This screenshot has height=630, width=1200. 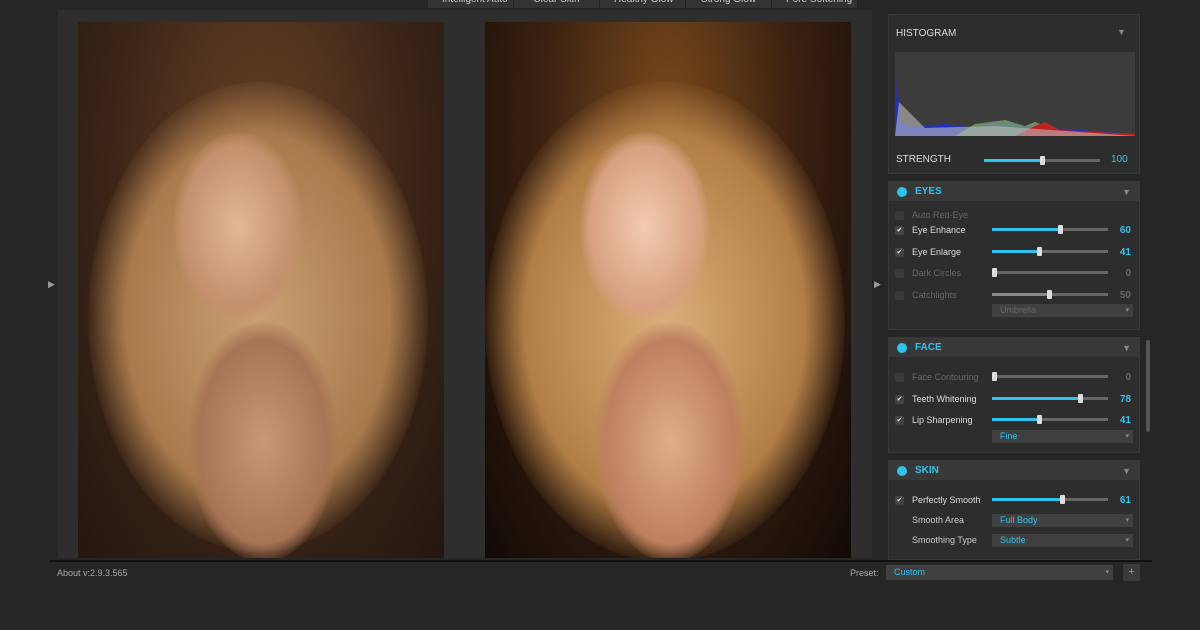 What do you see at coordinates (942, 420) in the screenshot?
I see `adjustment-label: Lip Sharpening` at bounding box center [942, 420].